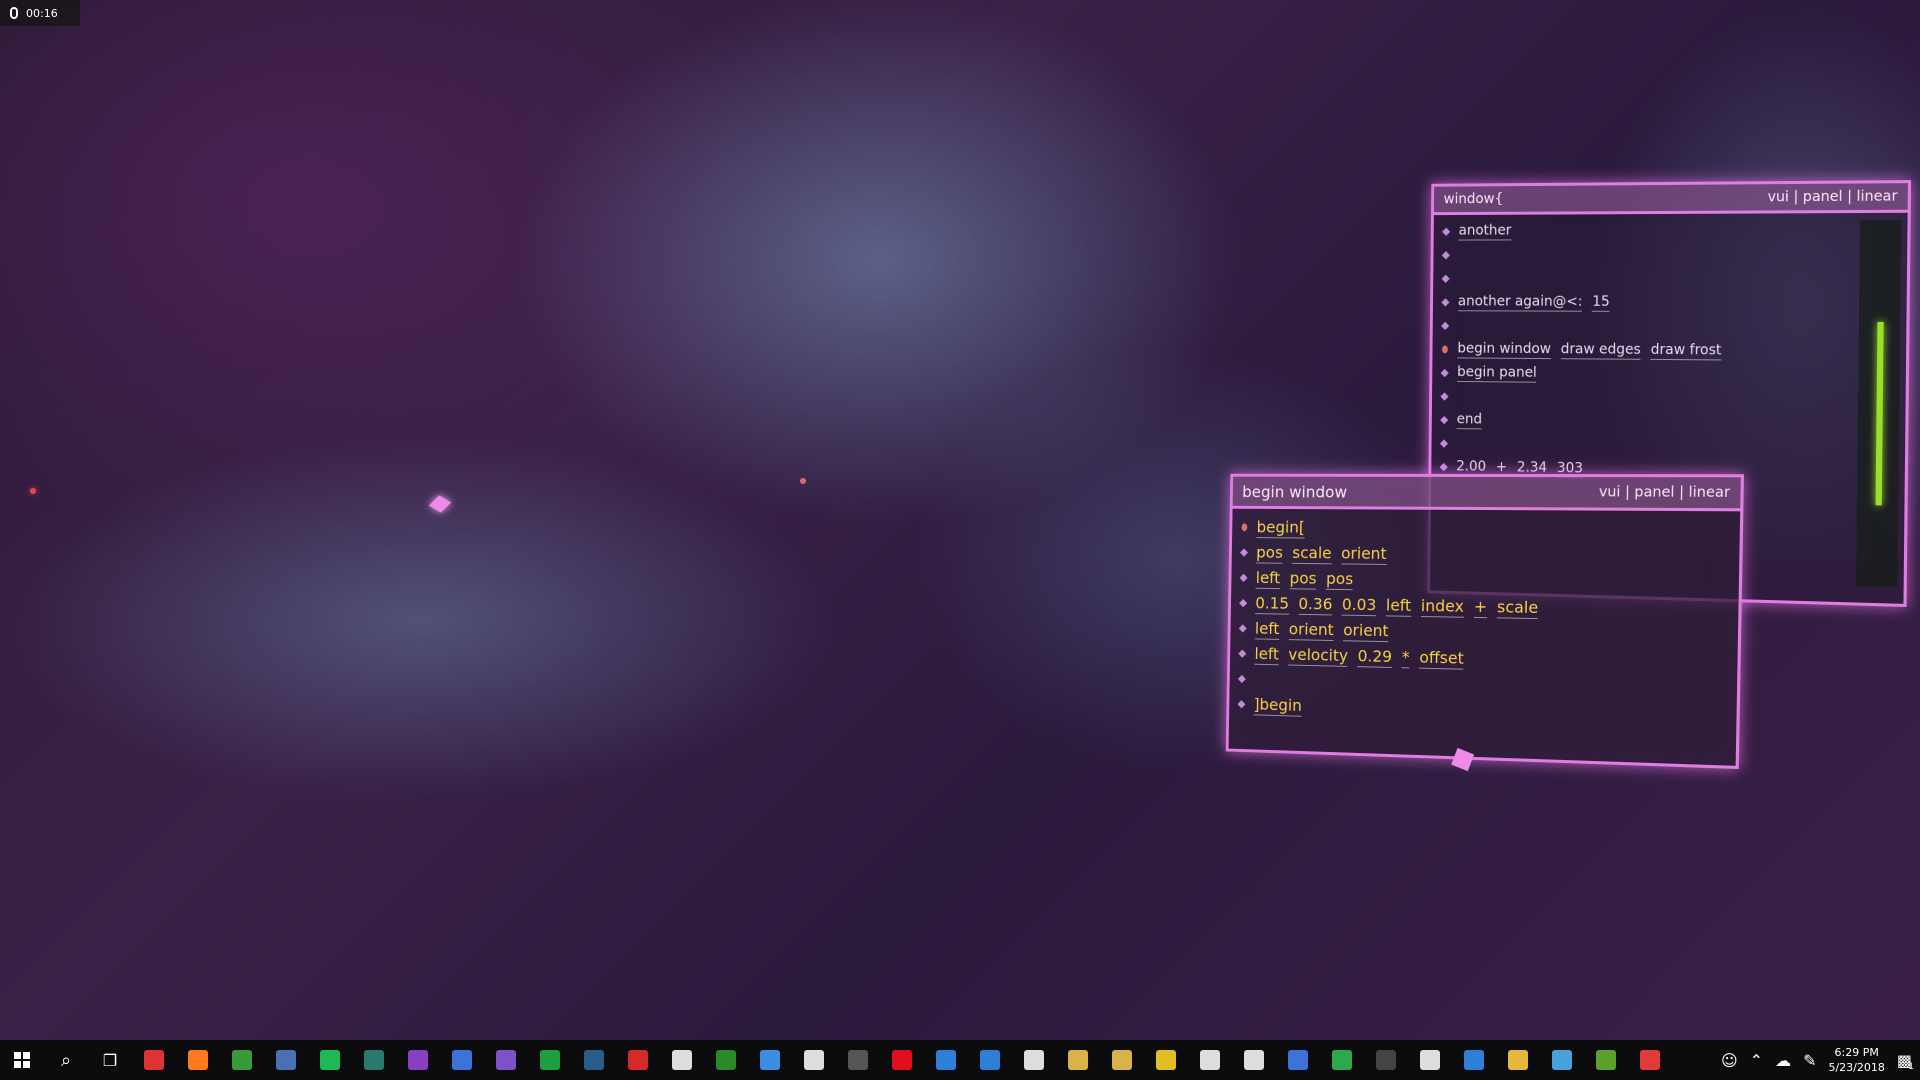 This screenshot has height=1080, width=1920. Describe the element at coordinates (1442, 606) in the screenshot. I see `code-token: index` at that location.